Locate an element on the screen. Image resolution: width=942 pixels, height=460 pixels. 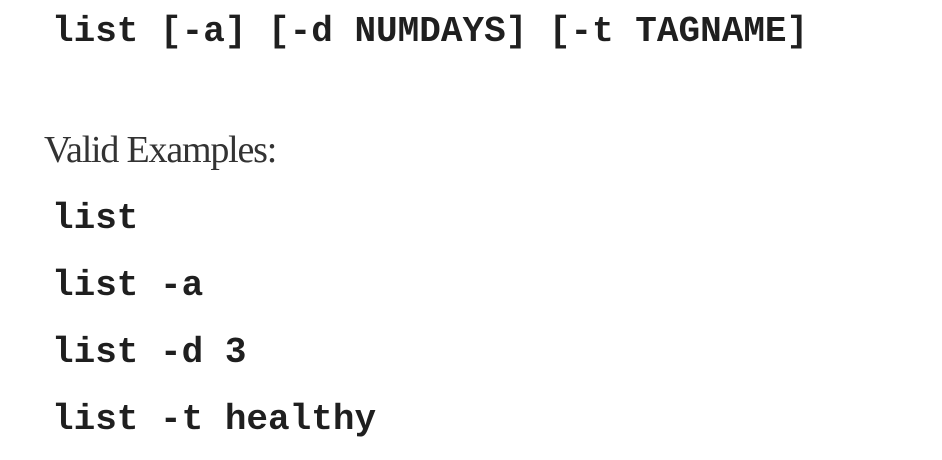
example-command: list is located at coordinates (95, 218).